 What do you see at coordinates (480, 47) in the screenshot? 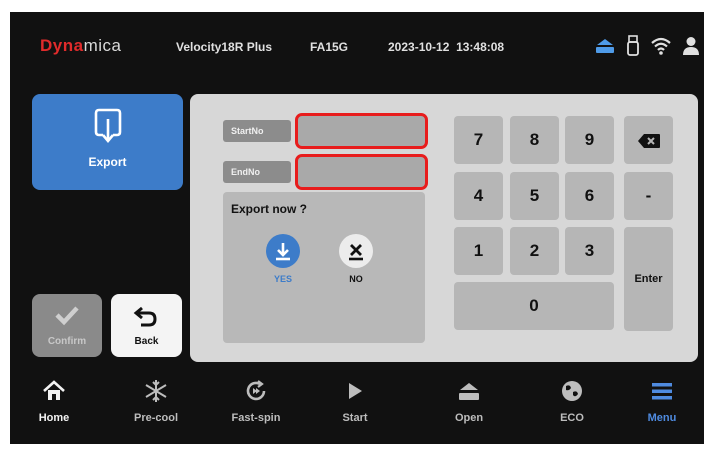
I see `time-text: 13:48:08` at bounding box center [480, 47].